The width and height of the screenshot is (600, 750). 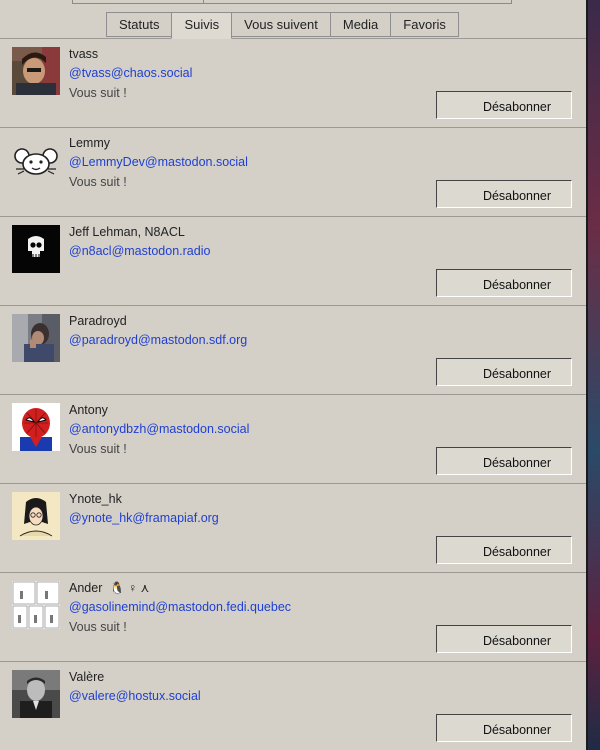 I want to click on account-handle-link: @antonydbzh@mastodon.social, so click(x=159, y=429).